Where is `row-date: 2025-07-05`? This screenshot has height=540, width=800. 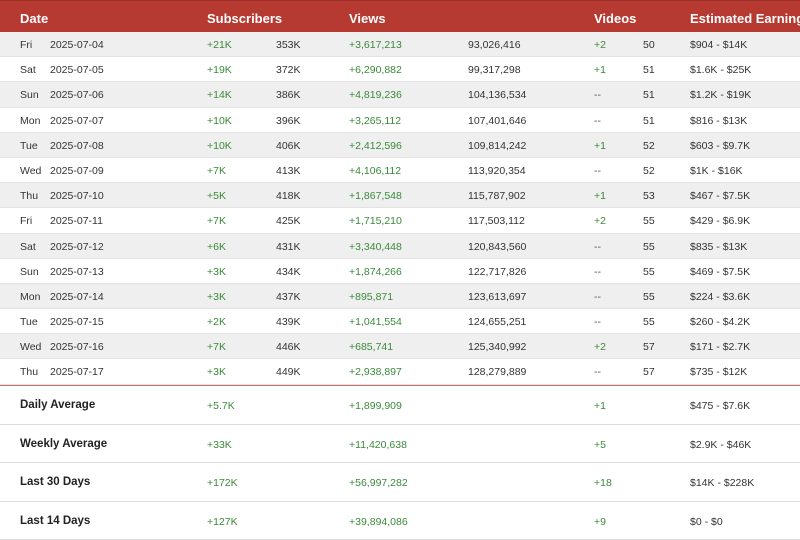 row-date: 2025-07-05 is located at coordinates (77, 70).